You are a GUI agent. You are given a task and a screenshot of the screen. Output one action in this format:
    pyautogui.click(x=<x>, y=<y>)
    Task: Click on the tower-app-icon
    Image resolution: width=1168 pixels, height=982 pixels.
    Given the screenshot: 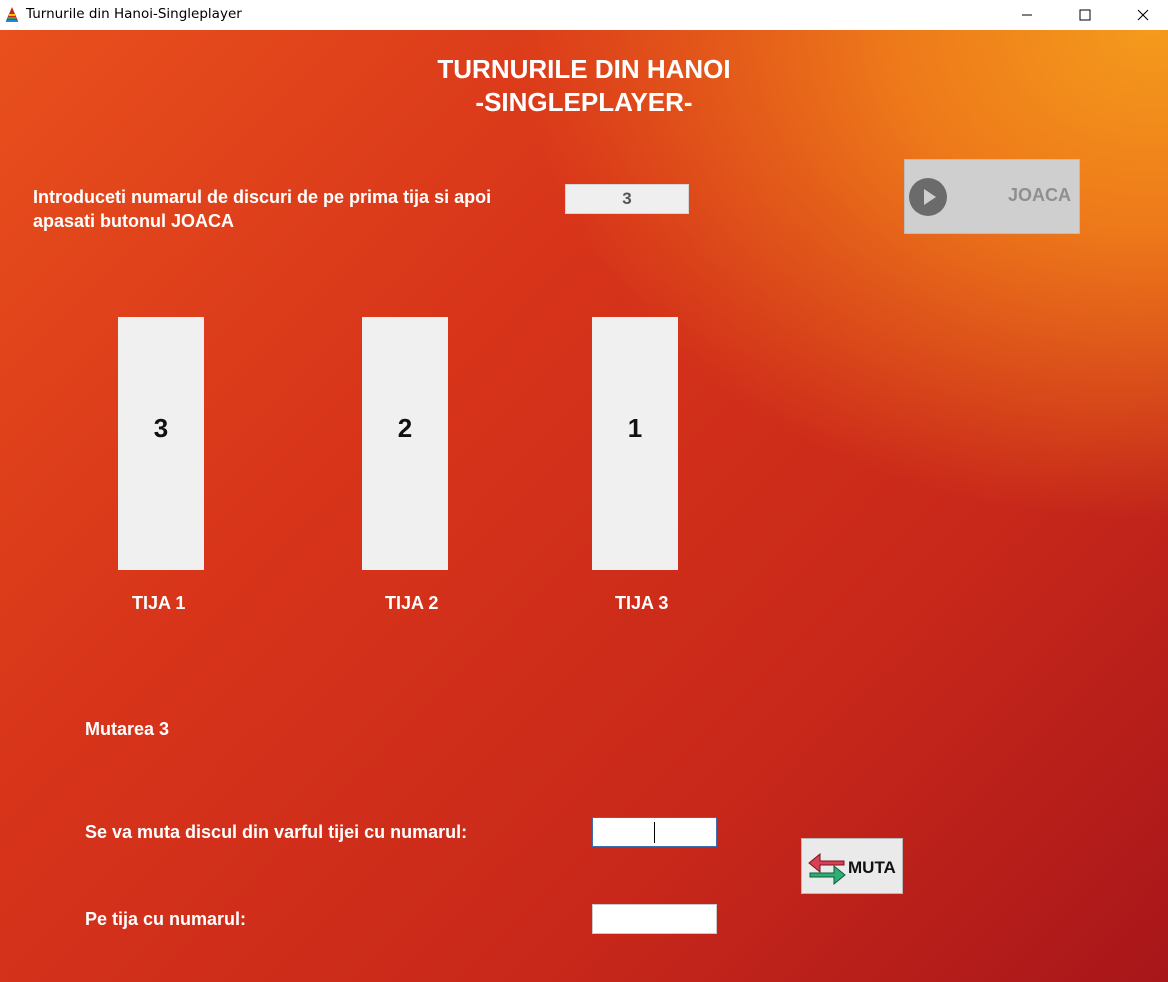 What is the action you would take?
    pyautogui.click(x=12, y=14)
    